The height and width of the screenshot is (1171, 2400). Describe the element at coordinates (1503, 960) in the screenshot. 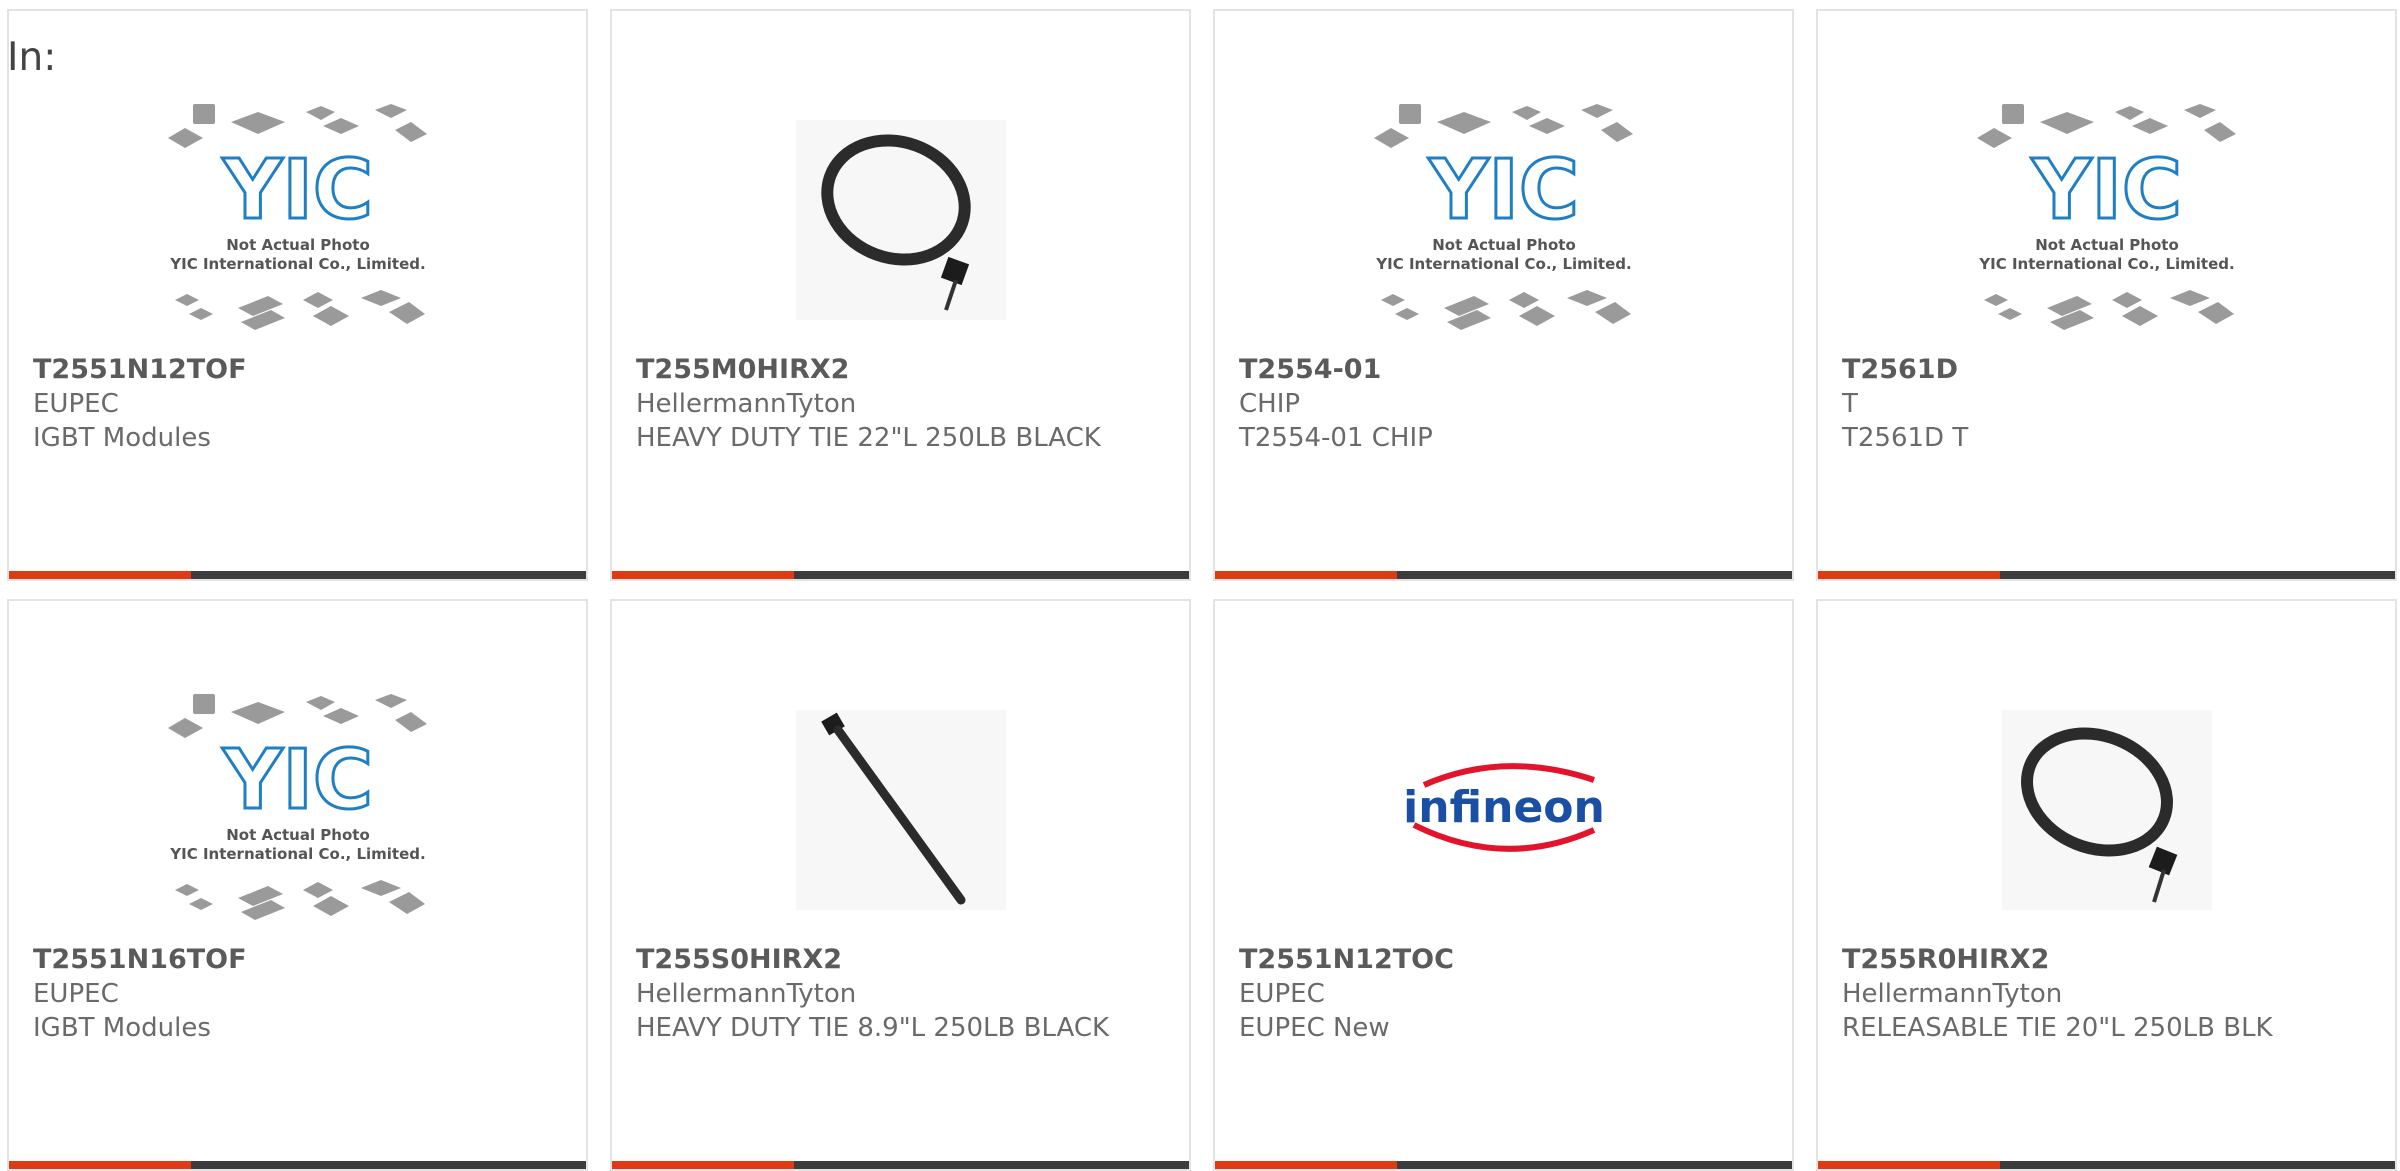

I see `part-number: T2551N12TOC` at that location.